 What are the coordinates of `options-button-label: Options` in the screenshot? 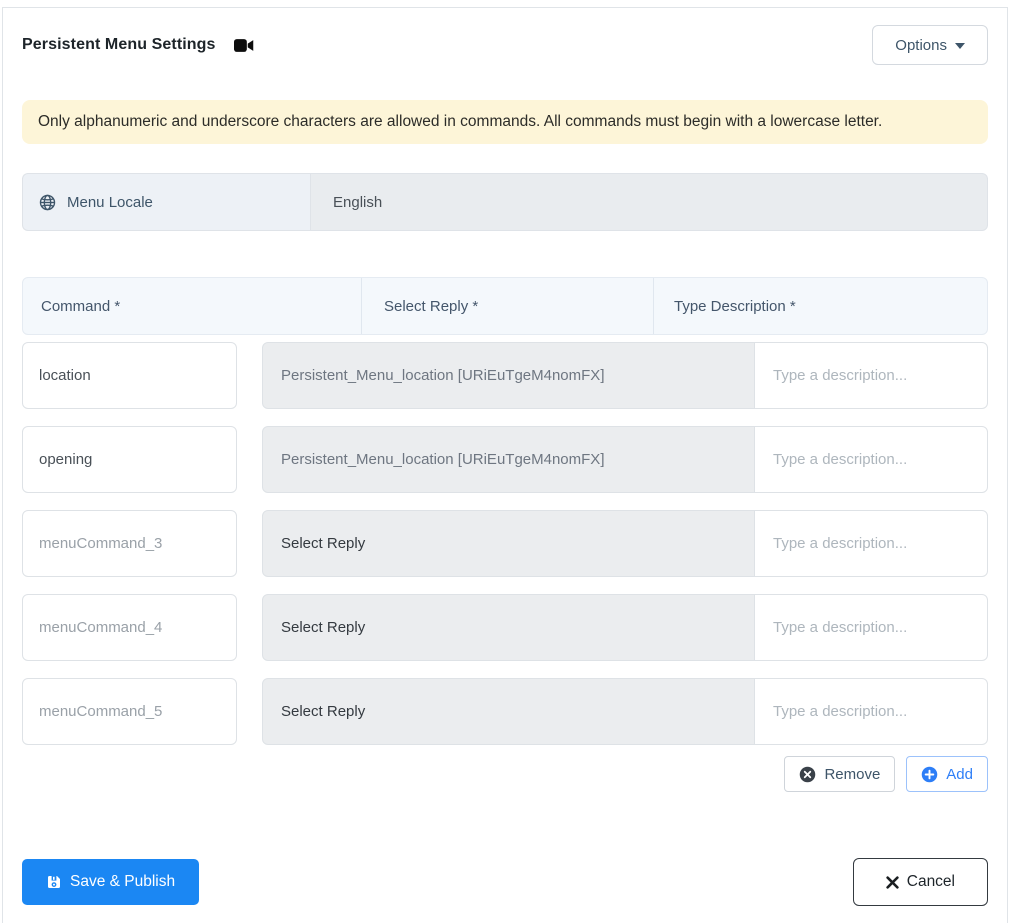 It's located at (921, 45).